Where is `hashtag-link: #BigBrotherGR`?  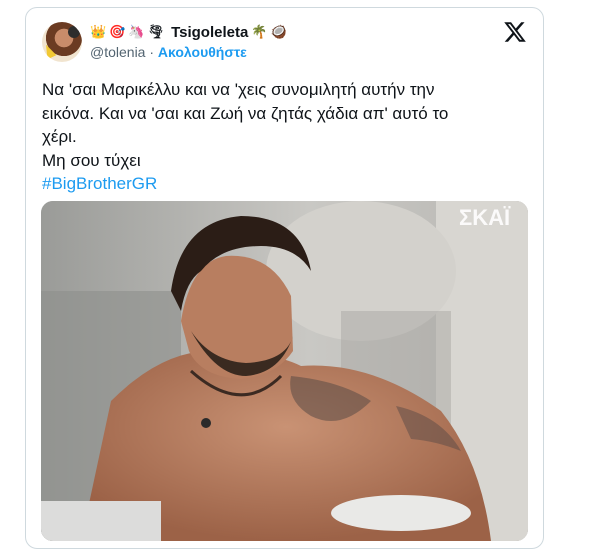 hashtag-link: #BigBrotherGR is located at coordinates (99, 183).